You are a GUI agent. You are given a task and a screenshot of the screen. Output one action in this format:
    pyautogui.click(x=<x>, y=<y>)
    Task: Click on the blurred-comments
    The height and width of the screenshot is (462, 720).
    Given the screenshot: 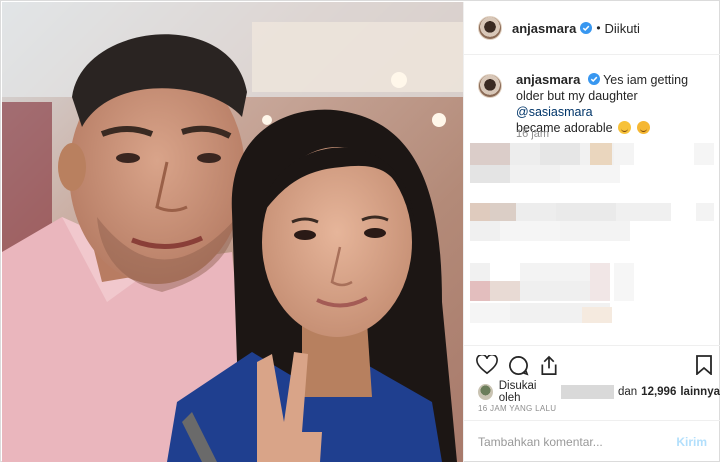 What is the action you would take?
    pyautogui.click(x=592, y=233)
    